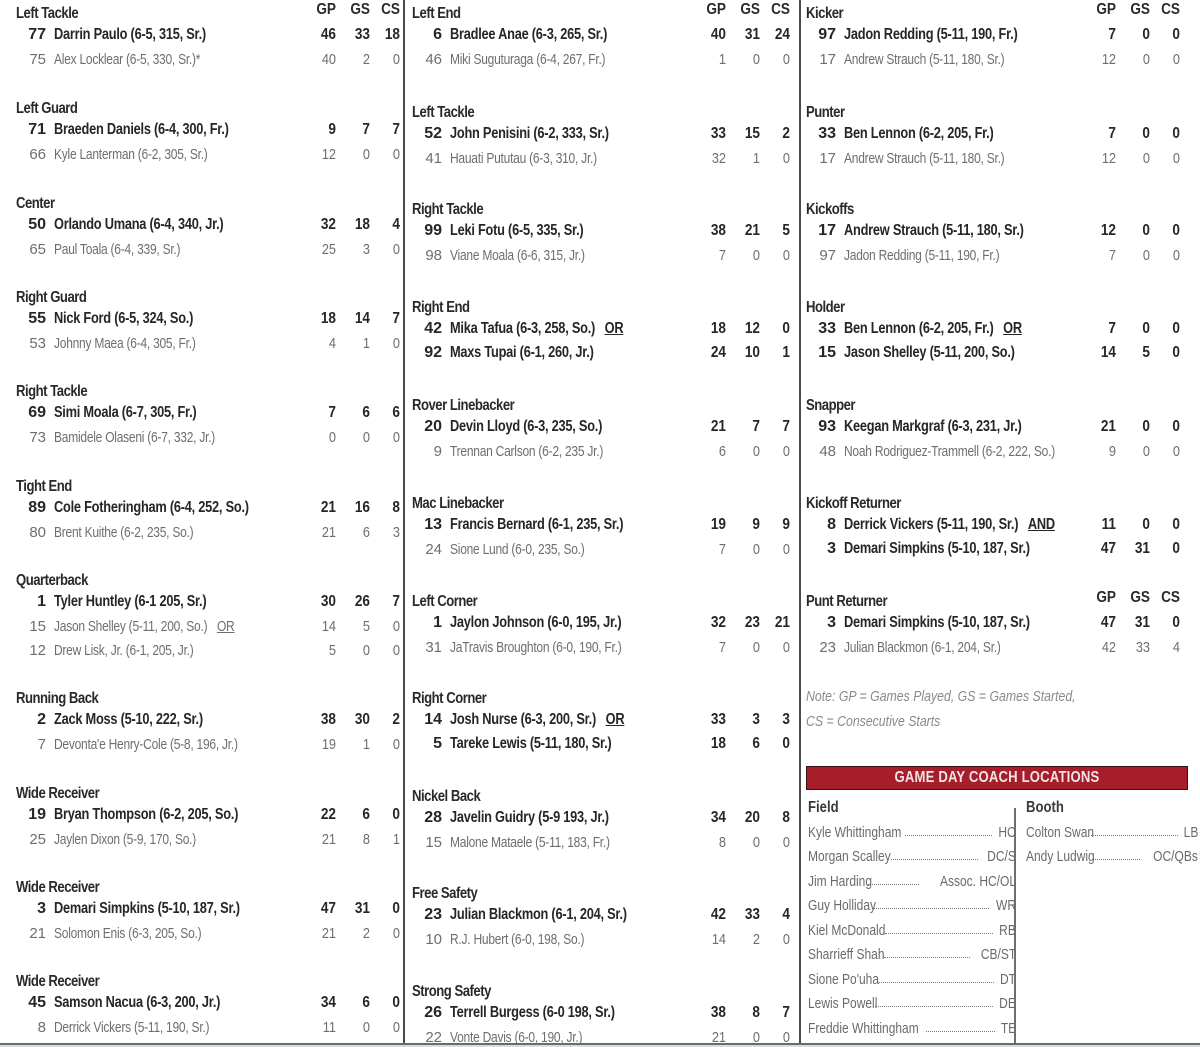 The width and height of the screenshot is (1200, 1047). What do you see at coordinates (601, 353) in the screenshot?
I see `player-row: 92 Maxs Tupai (6-1, 260, Jr.) 24 10 1` at bounding box center [601, 353].